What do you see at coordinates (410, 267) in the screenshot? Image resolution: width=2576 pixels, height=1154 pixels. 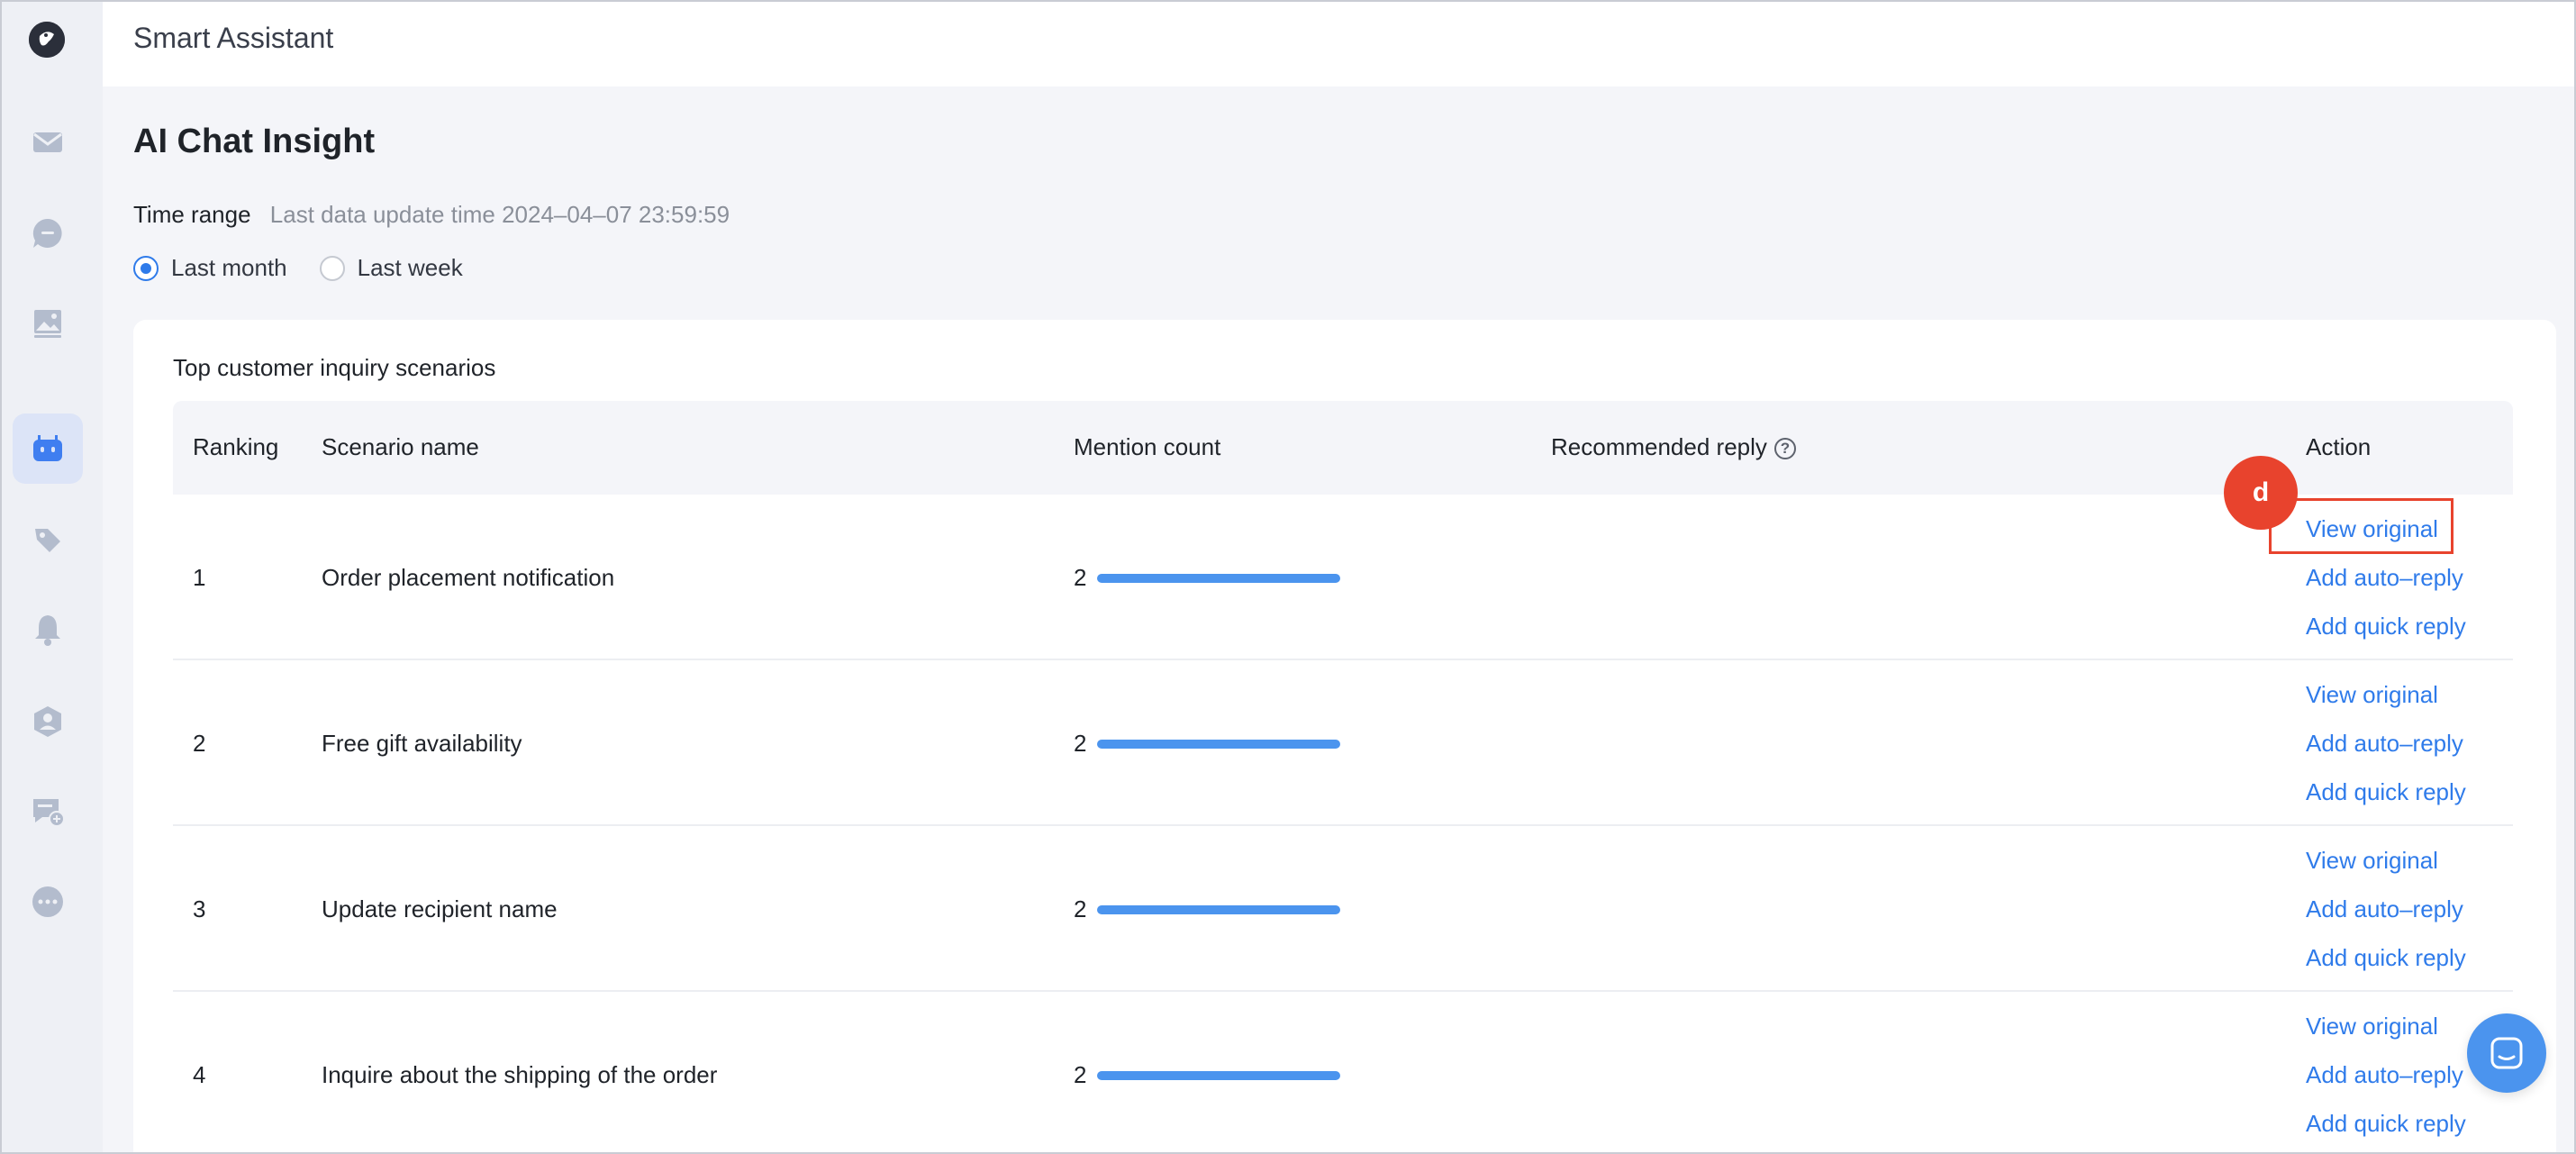 I see `radio-label: Last week` at bounding box center [410, 267].